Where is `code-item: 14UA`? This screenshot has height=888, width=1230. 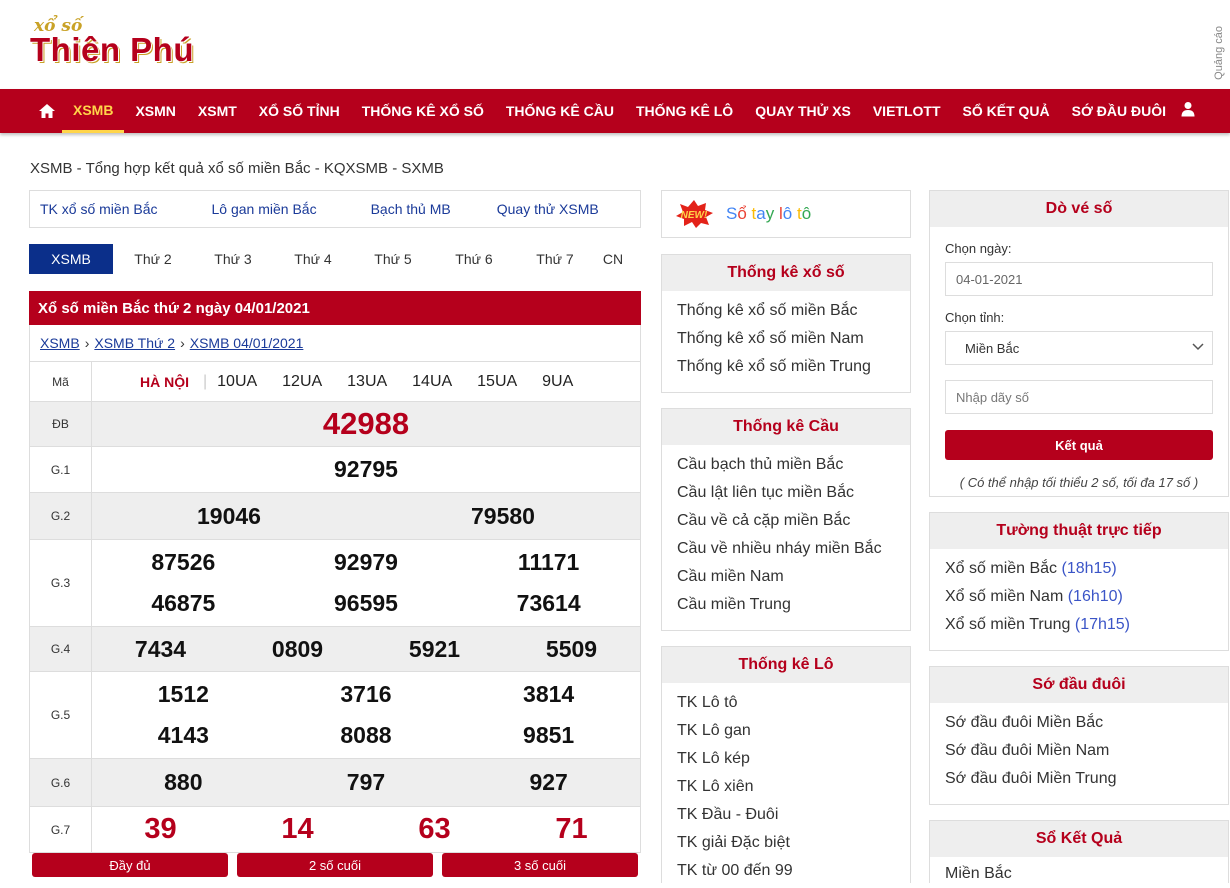
code-item: 14UA is located at coordinates (432, 381).